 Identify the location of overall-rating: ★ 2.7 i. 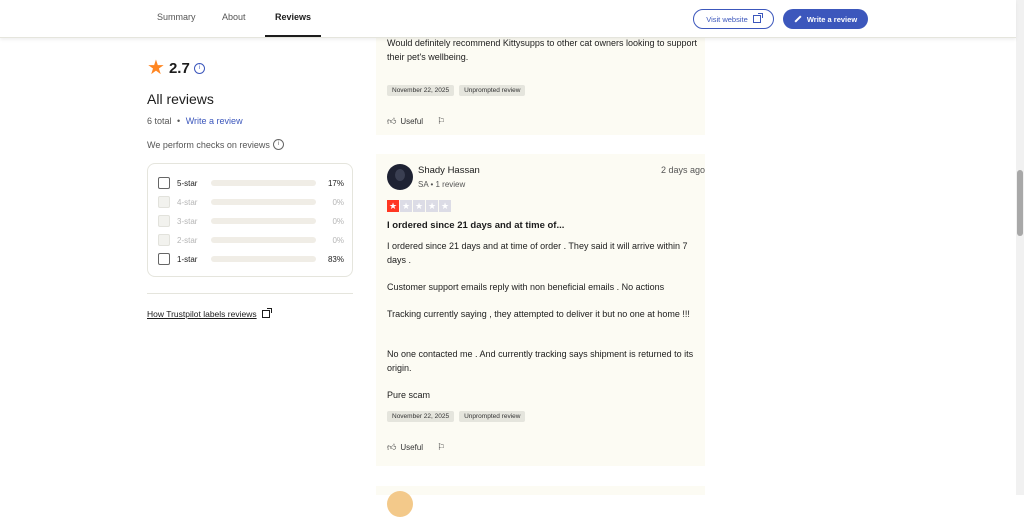
(176, 68).